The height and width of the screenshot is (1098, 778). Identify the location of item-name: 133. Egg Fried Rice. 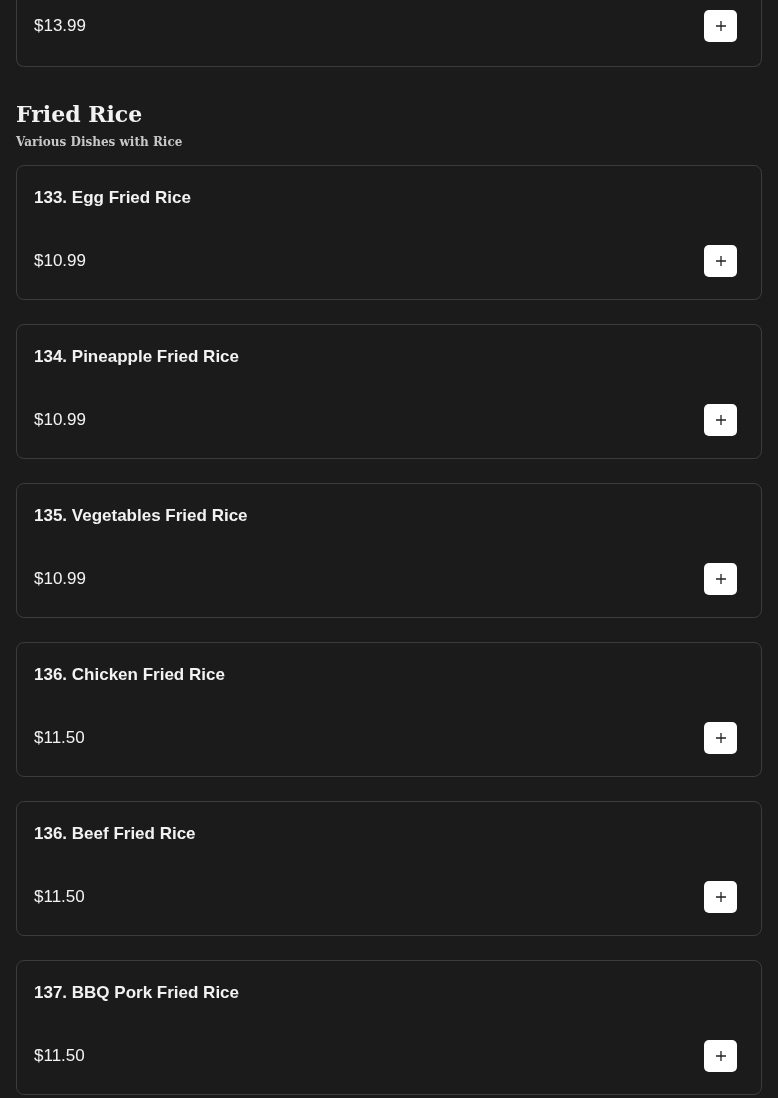
(113, 198).